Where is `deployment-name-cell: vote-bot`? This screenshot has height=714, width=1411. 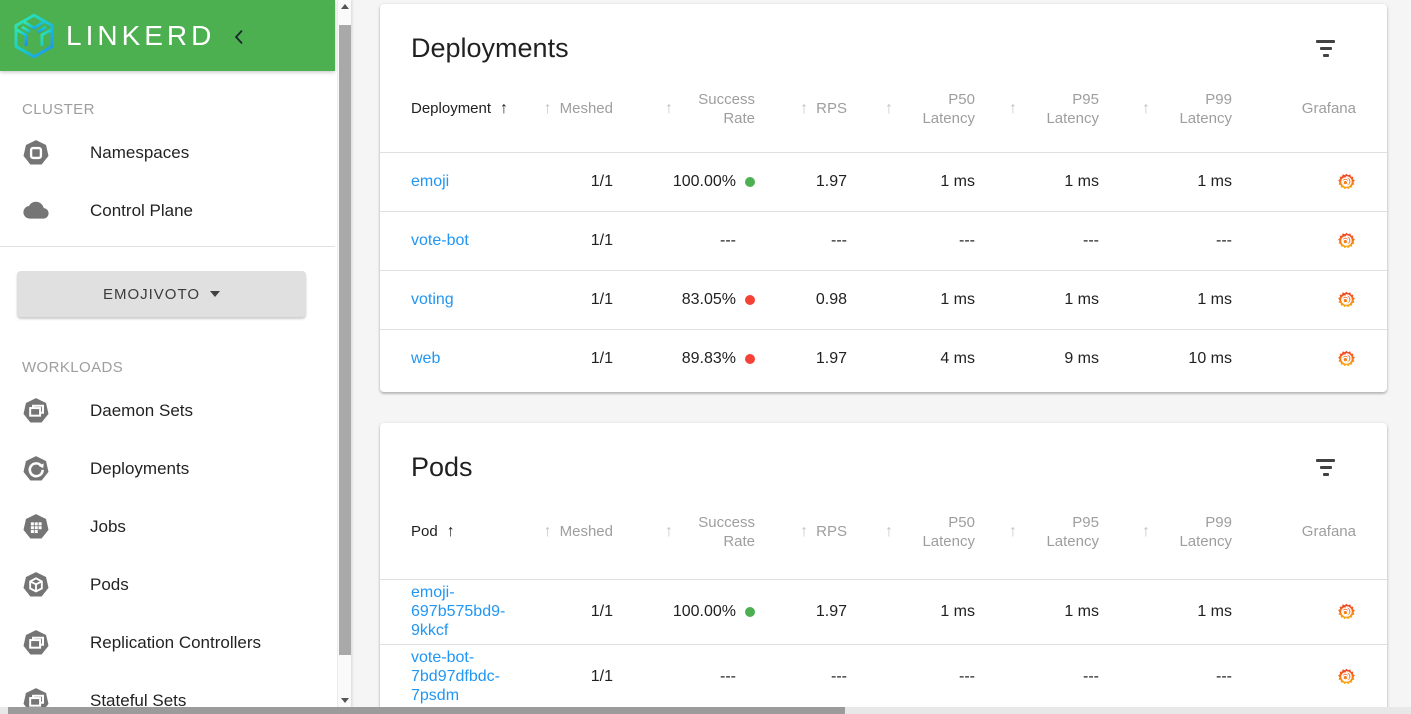 deployment-name-cell: vote-bot is located at coordinates (455, 241).